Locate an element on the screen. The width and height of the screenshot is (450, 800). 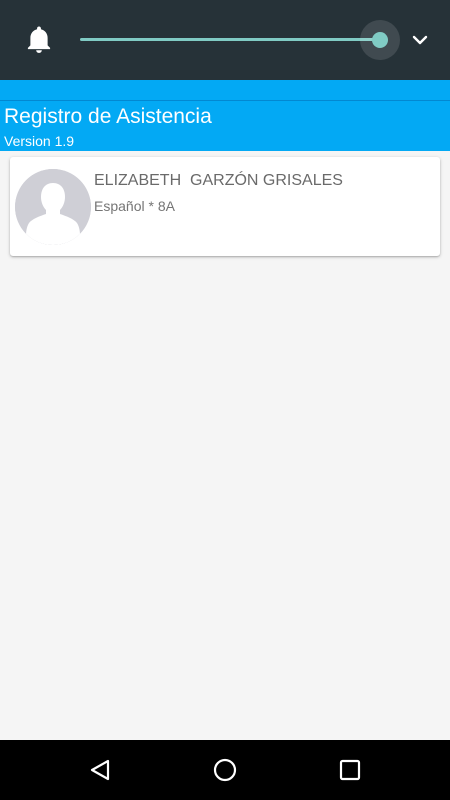
bell-icon is located at coordinates (39, 40).